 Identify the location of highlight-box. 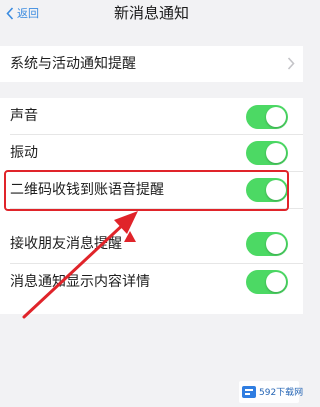
(146, 190).